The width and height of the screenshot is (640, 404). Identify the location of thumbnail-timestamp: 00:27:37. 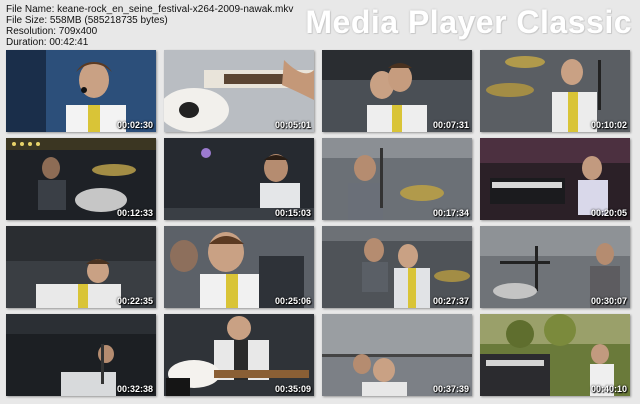
(450, 301).